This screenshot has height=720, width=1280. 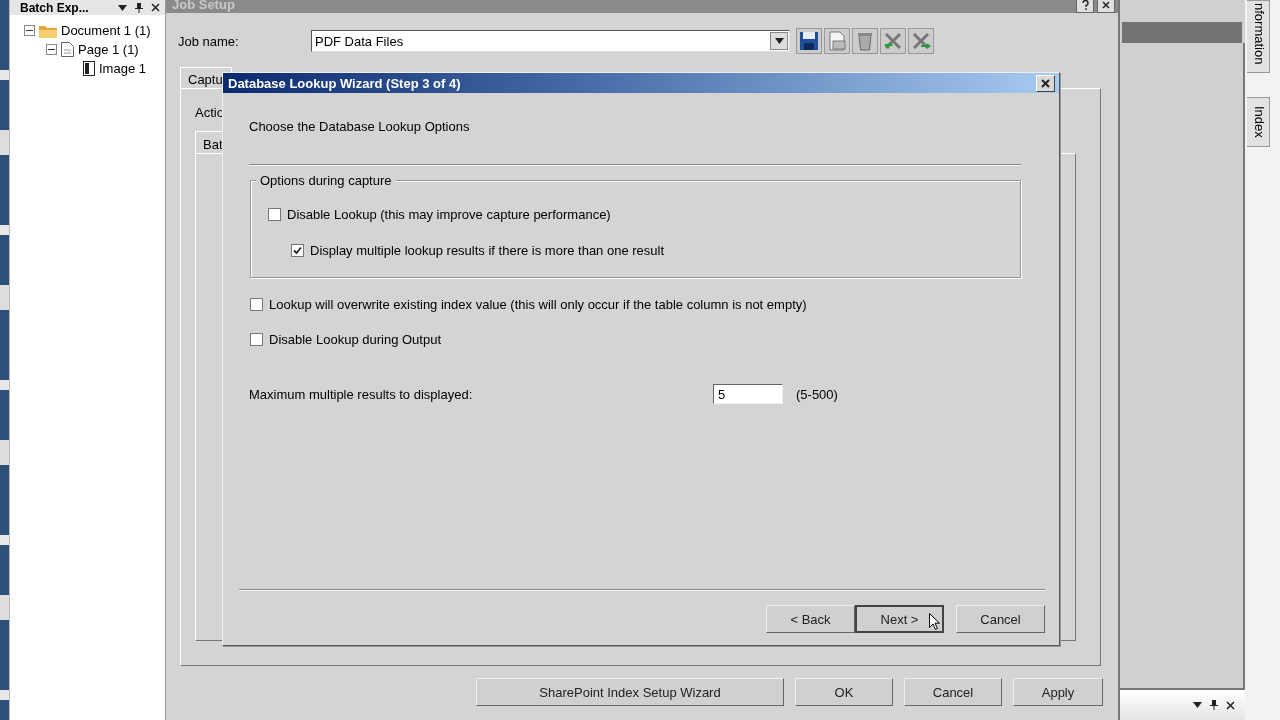 What do you see at coordinates (550, 41) in the screenshot?
I see `job-name-dropdown: PDF Data Files` at bounding box center [550, 41].